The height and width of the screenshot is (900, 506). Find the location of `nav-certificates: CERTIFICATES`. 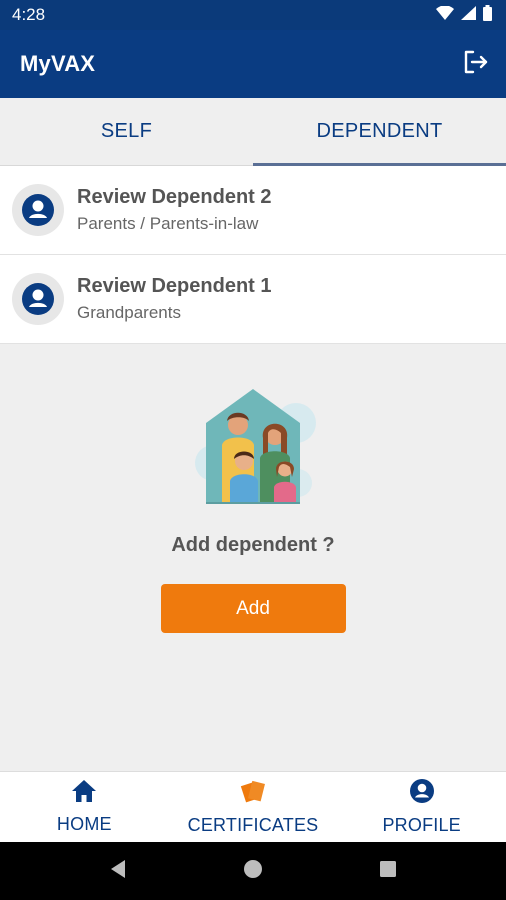

nav-certificates: CERTIFICATES is located at coordinates (253, 807).